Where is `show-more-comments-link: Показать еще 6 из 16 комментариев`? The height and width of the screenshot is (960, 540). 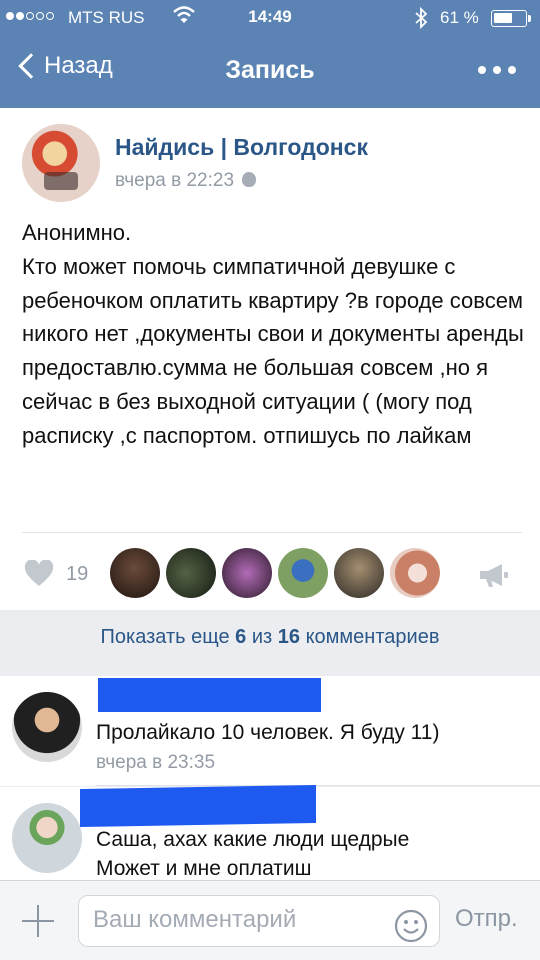
show-more-comments-link: Показать еще 6 из 16 комментариев is located at coordinates (270, 637).